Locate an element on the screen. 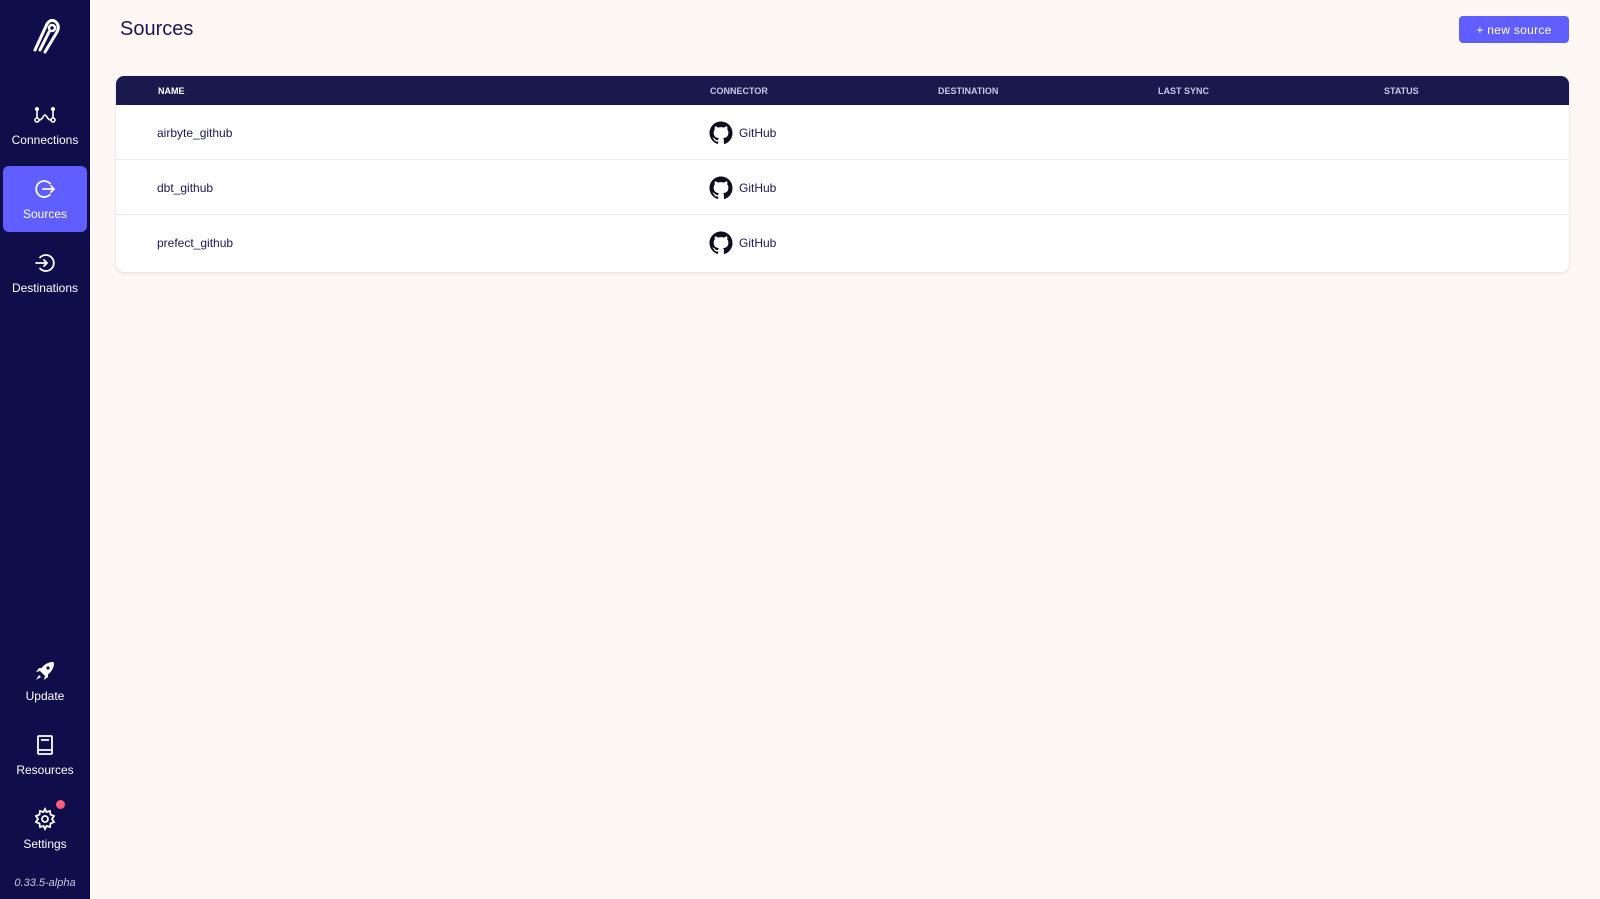  sidebar-item-label: Update is located at coordinates (45, 696).